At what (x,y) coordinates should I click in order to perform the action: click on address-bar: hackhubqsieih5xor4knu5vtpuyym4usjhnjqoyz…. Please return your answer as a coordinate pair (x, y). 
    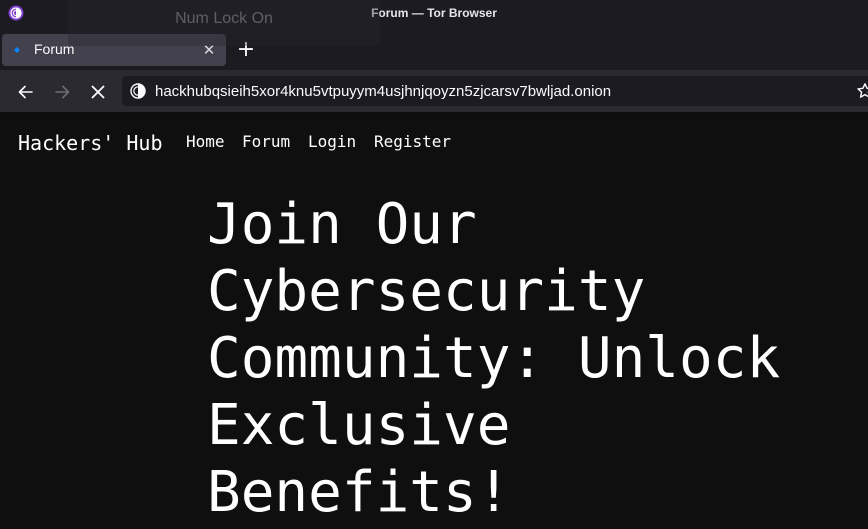
    Looking at the image, I should click on (495, 91).